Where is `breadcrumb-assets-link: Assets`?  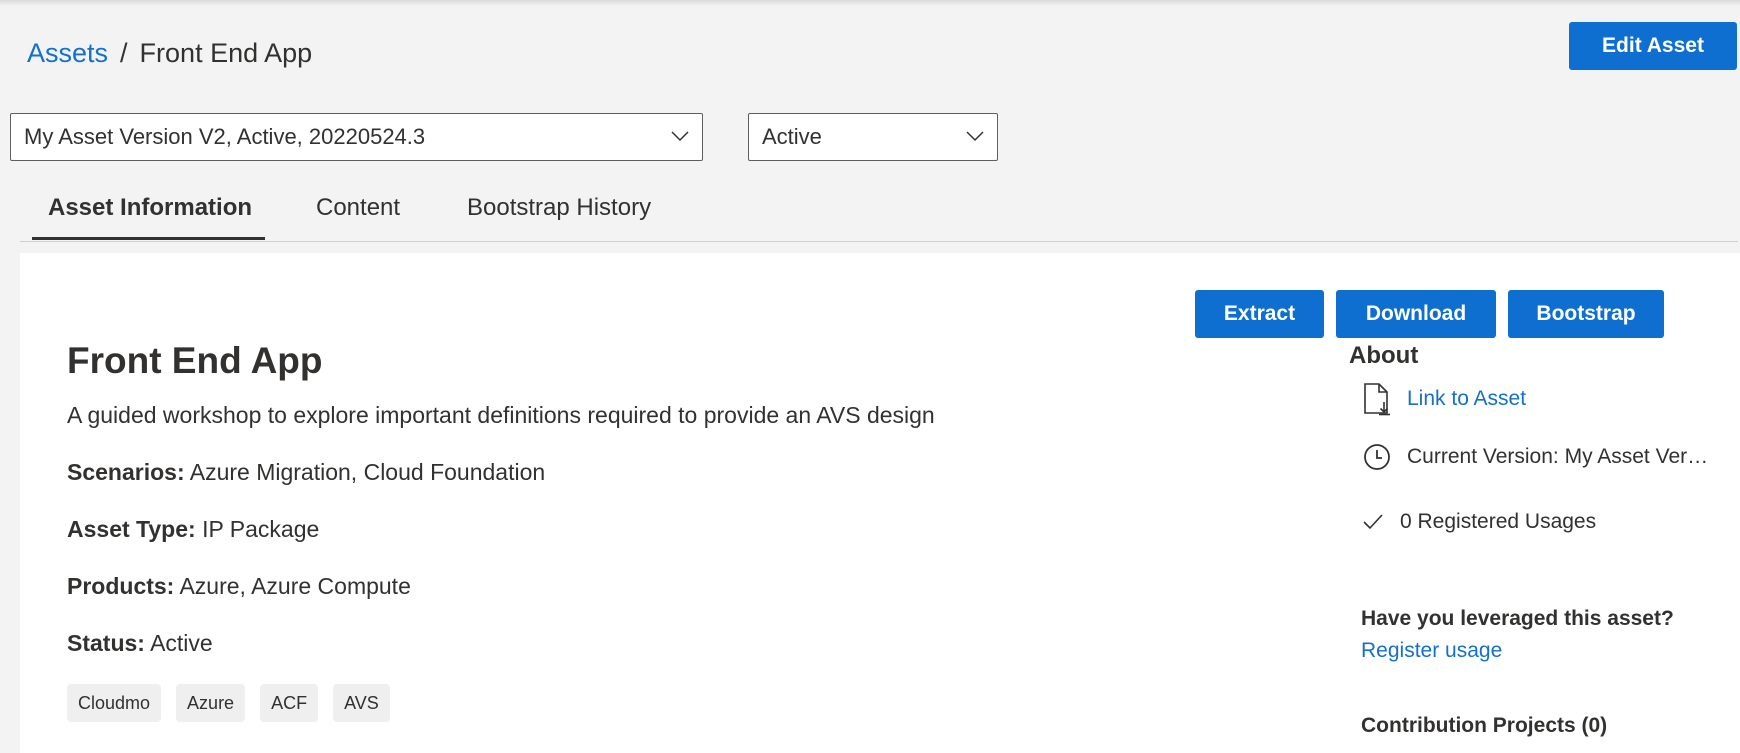
breadcrumb-assets-link: Assets is located at coordinates (67, 53).